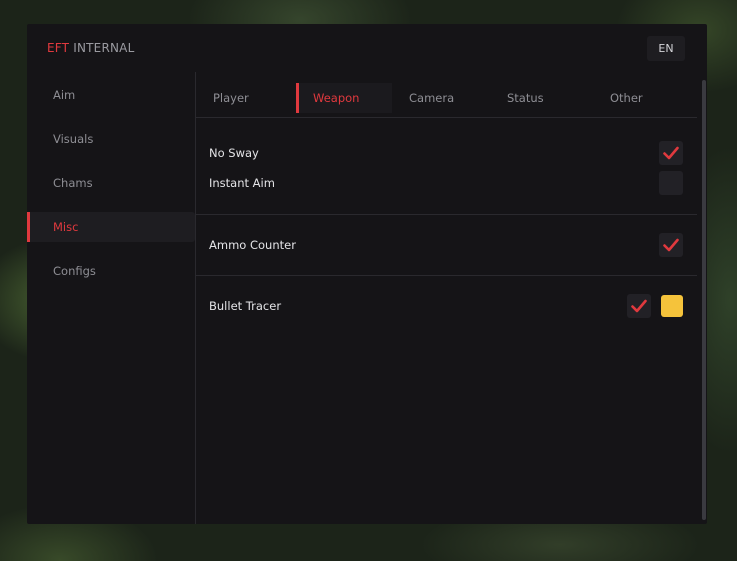 This screenshot has width=737, height=561. Describe the element at coordinates (672, 306) in the screenshot. I see `bullet-tracer-color-picker` at that location.